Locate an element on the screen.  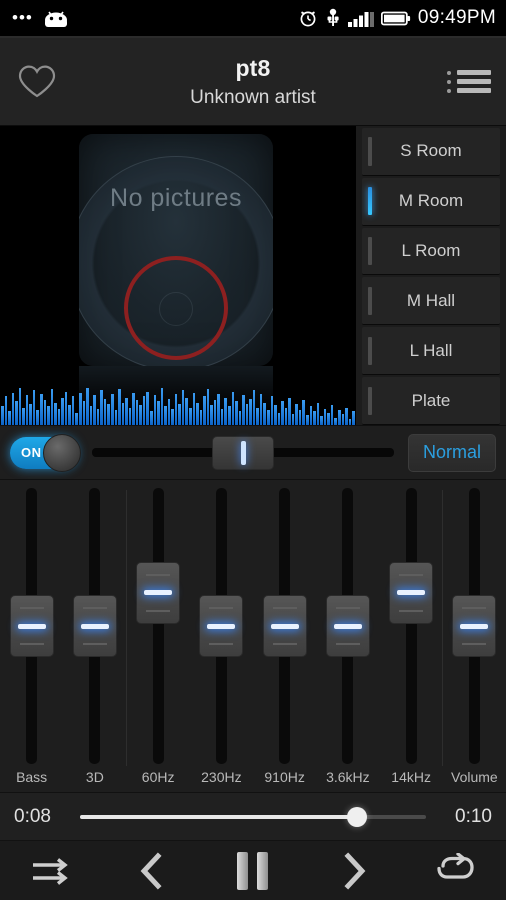
preset-button-label: Normal is located at coordinates (451, 452).